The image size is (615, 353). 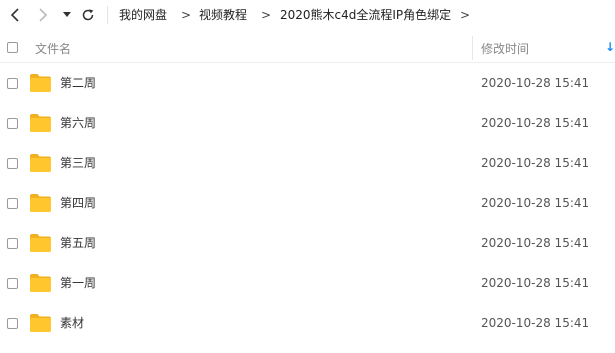 What do you see at coordinates (223, 15) in the screenshot?
I see `breadcrumb-item-video-tutorials: 视频教程` at bounding box center [223, 15].